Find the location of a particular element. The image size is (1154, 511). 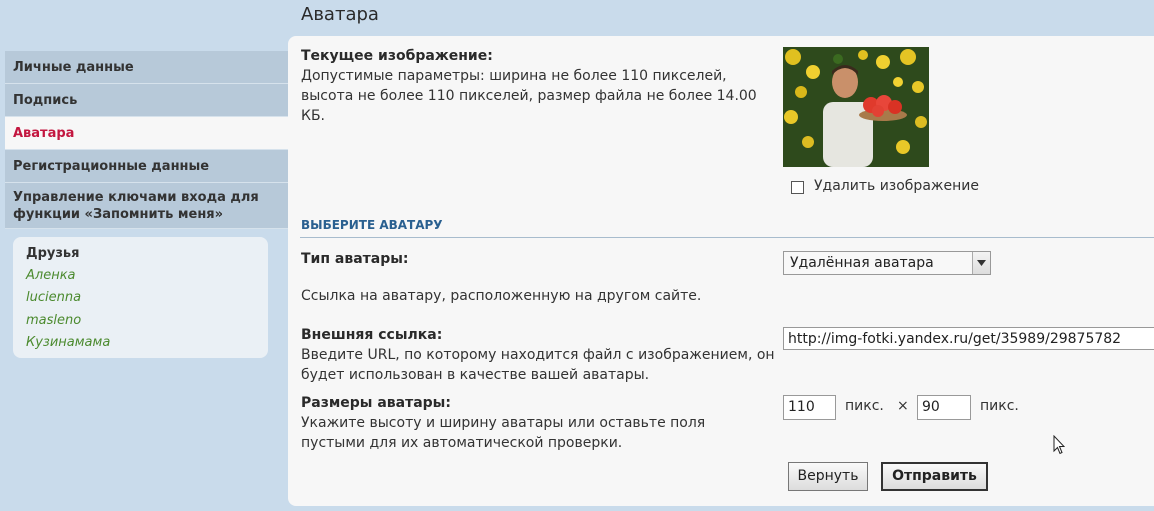

submit-button: Отправить is located at coordinates (934, 476).